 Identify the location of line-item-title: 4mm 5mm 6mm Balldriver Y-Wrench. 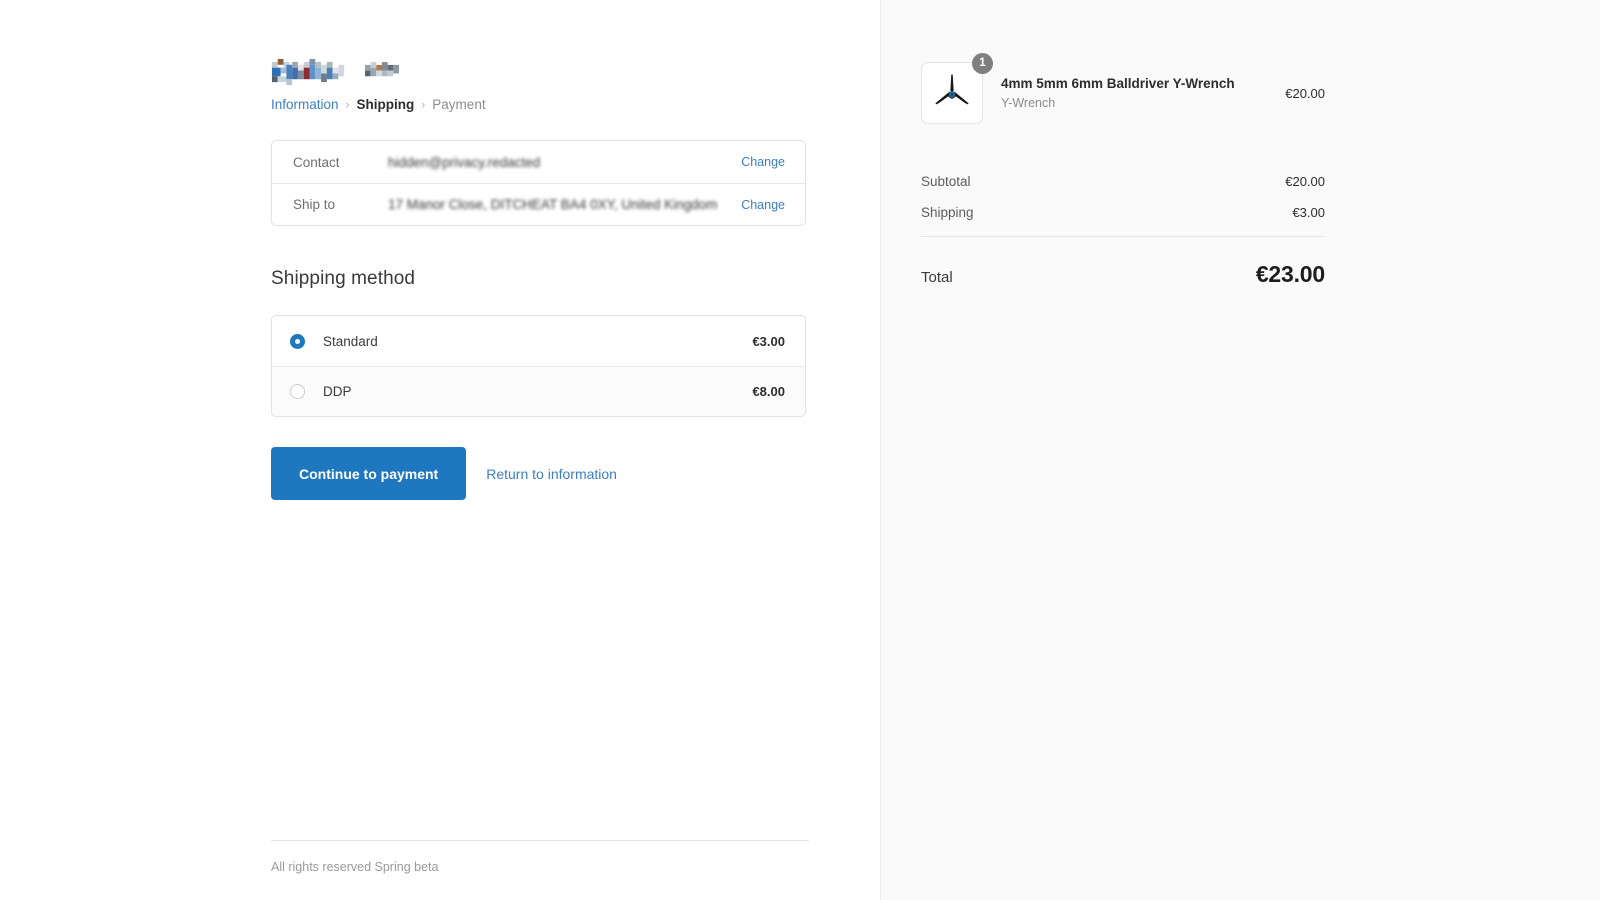
(1118, 83).